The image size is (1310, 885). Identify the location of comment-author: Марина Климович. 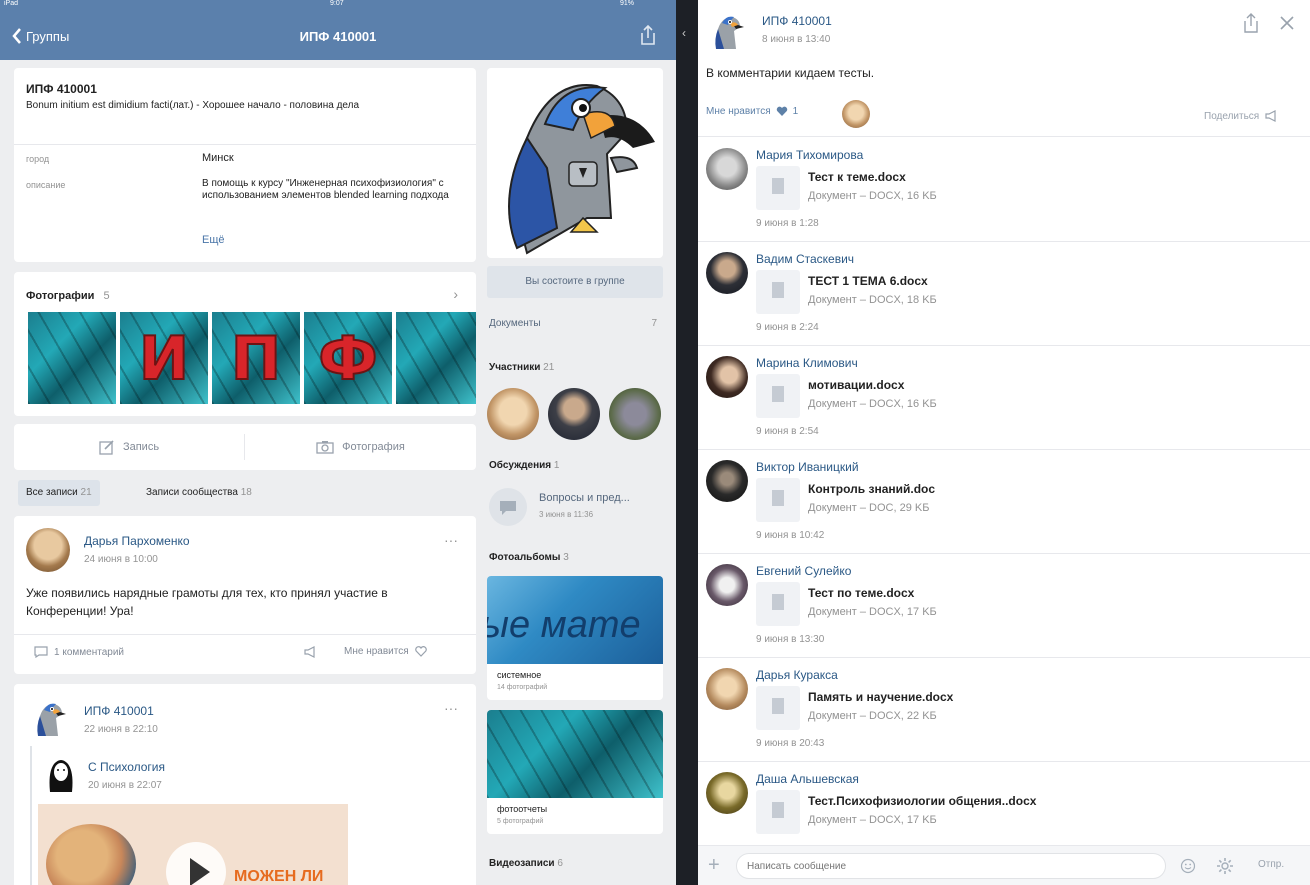
(807, 363).